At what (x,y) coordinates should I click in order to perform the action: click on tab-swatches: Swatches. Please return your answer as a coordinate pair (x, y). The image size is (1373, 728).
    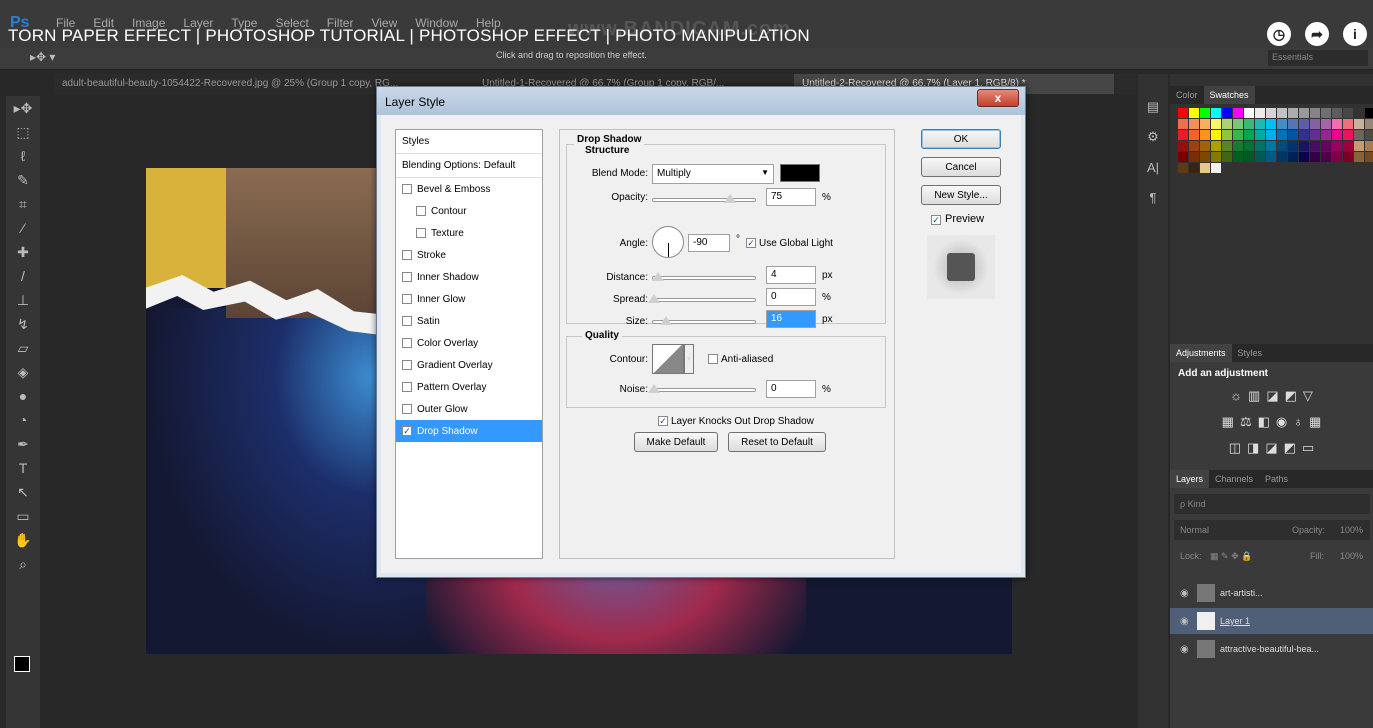
    Looking at the image, I should click on (1229, 95).